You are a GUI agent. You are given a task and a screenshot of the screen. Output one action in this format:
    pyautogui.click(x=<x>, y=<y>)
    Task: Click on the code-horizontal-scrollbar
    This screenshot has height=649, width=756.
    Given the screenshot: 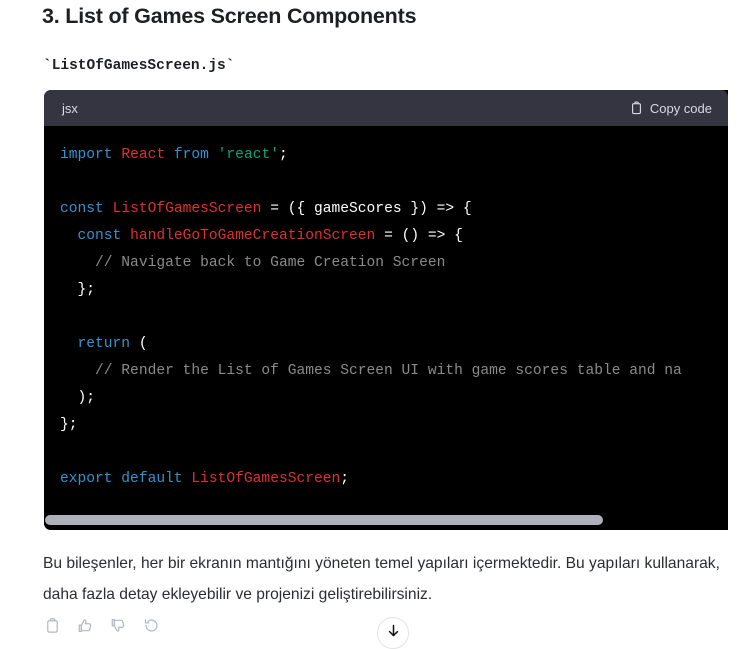 What is the action you would take?
    pyautogui.click(x=386, y=519)
    